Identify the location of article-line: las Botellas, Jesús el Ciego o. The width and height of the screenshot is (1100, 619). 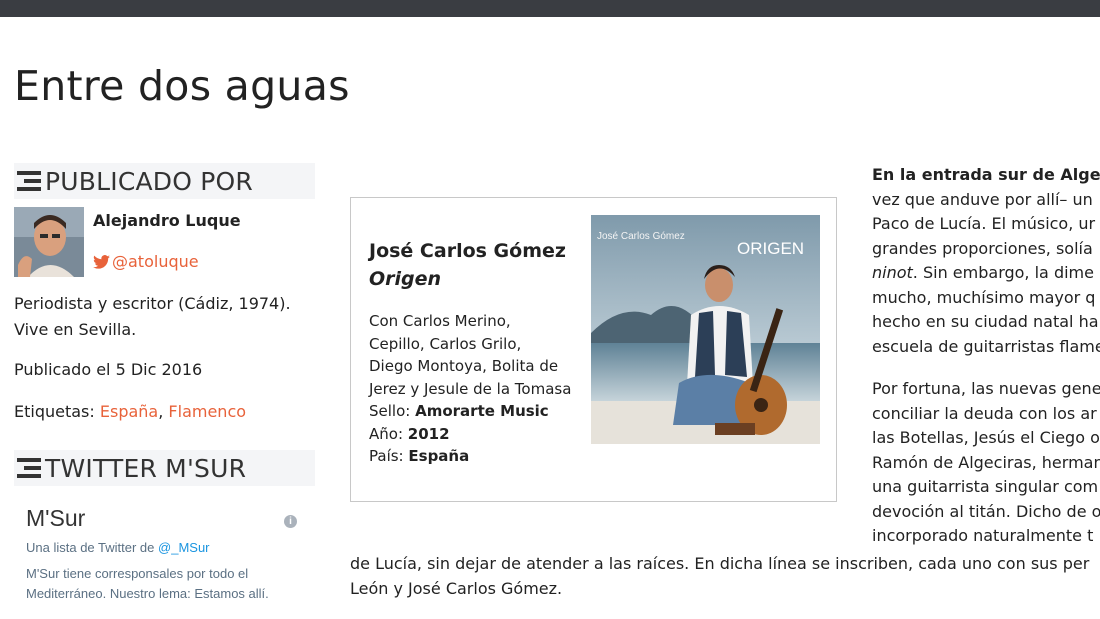
(986, 437).